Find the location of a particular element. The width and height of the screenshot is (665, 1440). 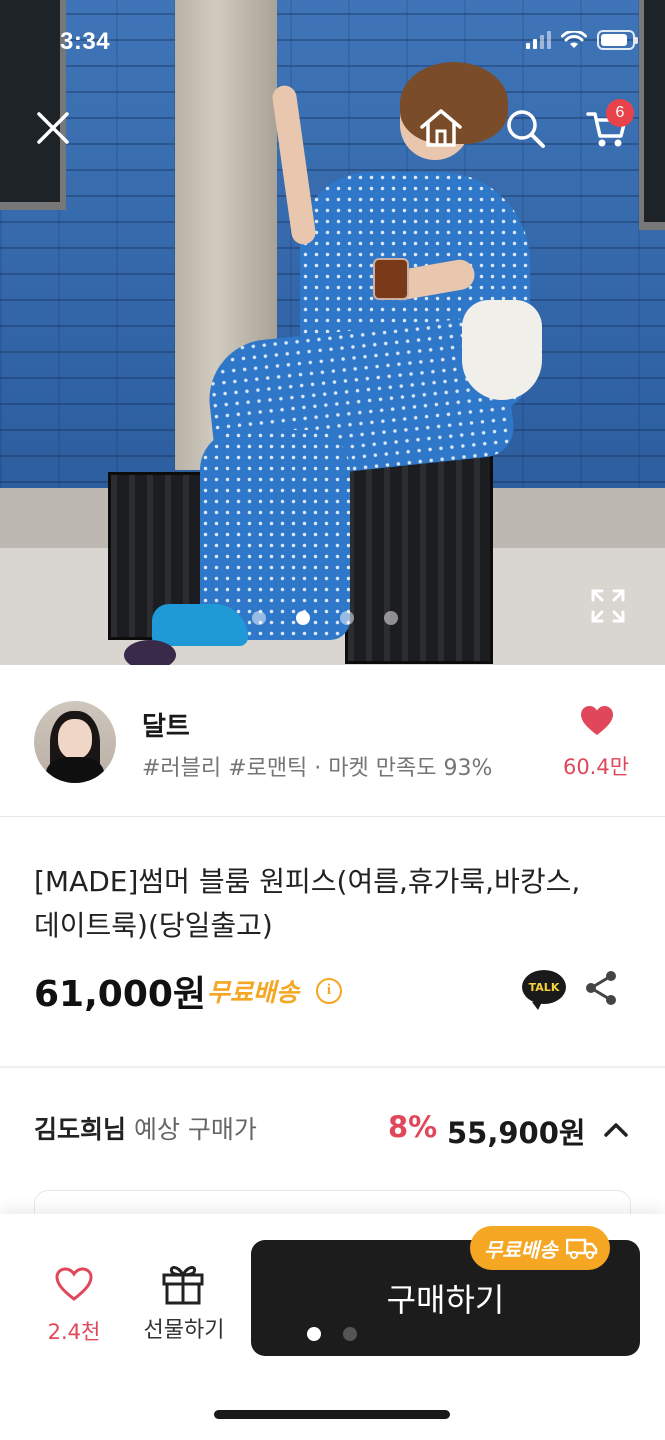

store-row: 달트 #러블리 #로맨틱 · 마켓 만족도 93% 60.4만 is located at coordinates (332, 741).